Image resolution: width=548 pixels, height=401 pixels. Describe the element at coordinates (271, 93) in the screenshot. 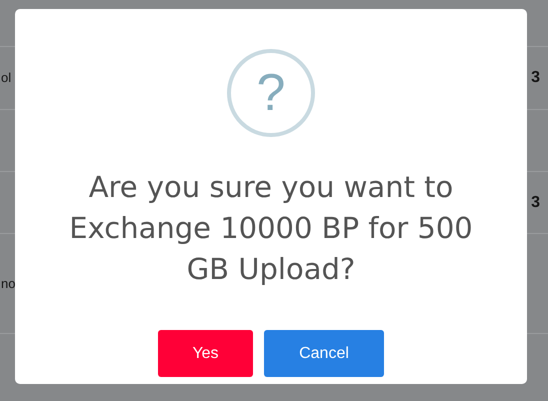

I see `question-icon: ?` at that location.